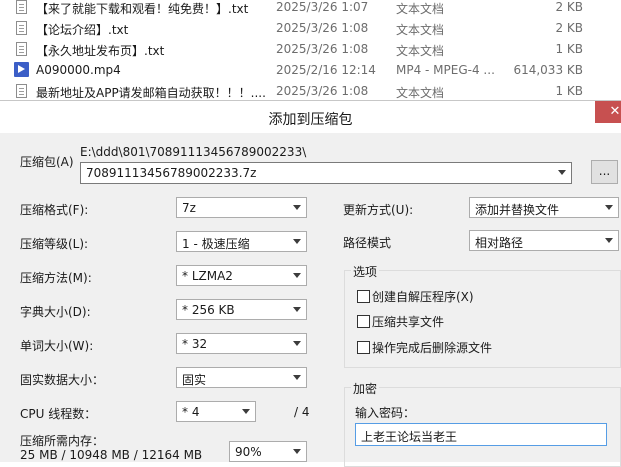 Image resolution: width=621 pixels, height=467 pixels. I want to click on path-label: 路径模式, so click(367, 243).